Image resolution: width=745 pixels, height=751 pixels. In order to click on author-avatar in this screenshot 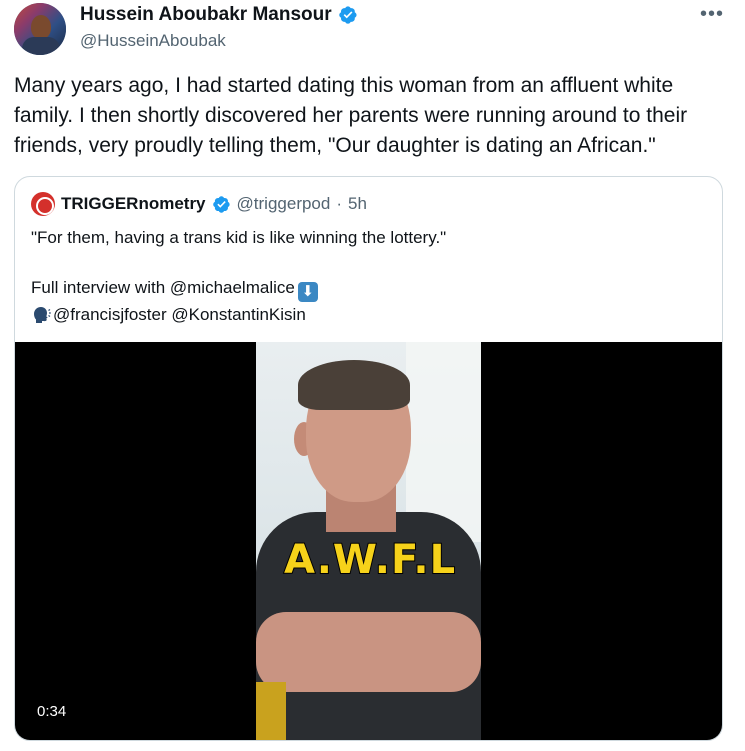, I will do `click(40, 29)`.